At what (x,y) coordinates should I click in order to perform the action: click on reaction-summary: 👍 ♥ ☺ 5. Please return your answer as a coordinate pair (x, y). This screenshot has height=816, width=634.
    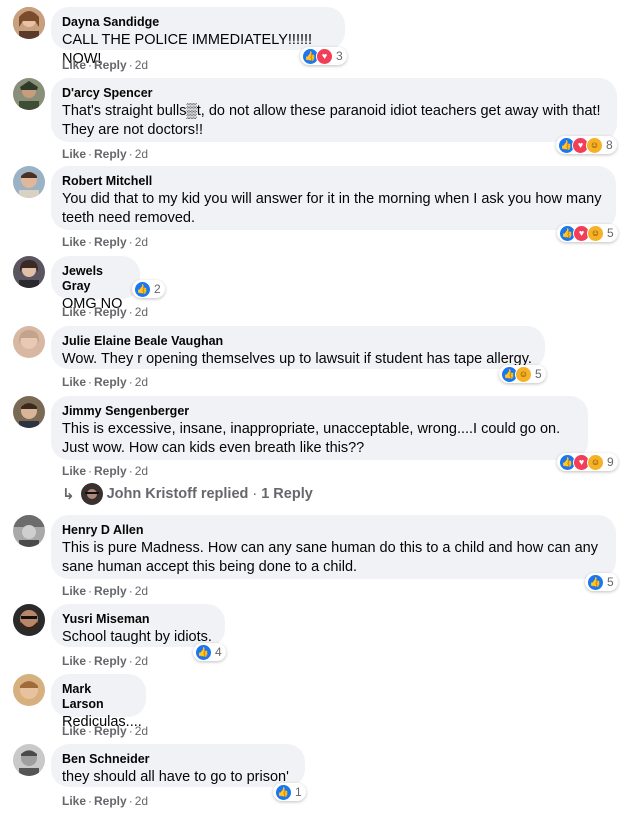
    Looking at the image, I should click on (587, 233).